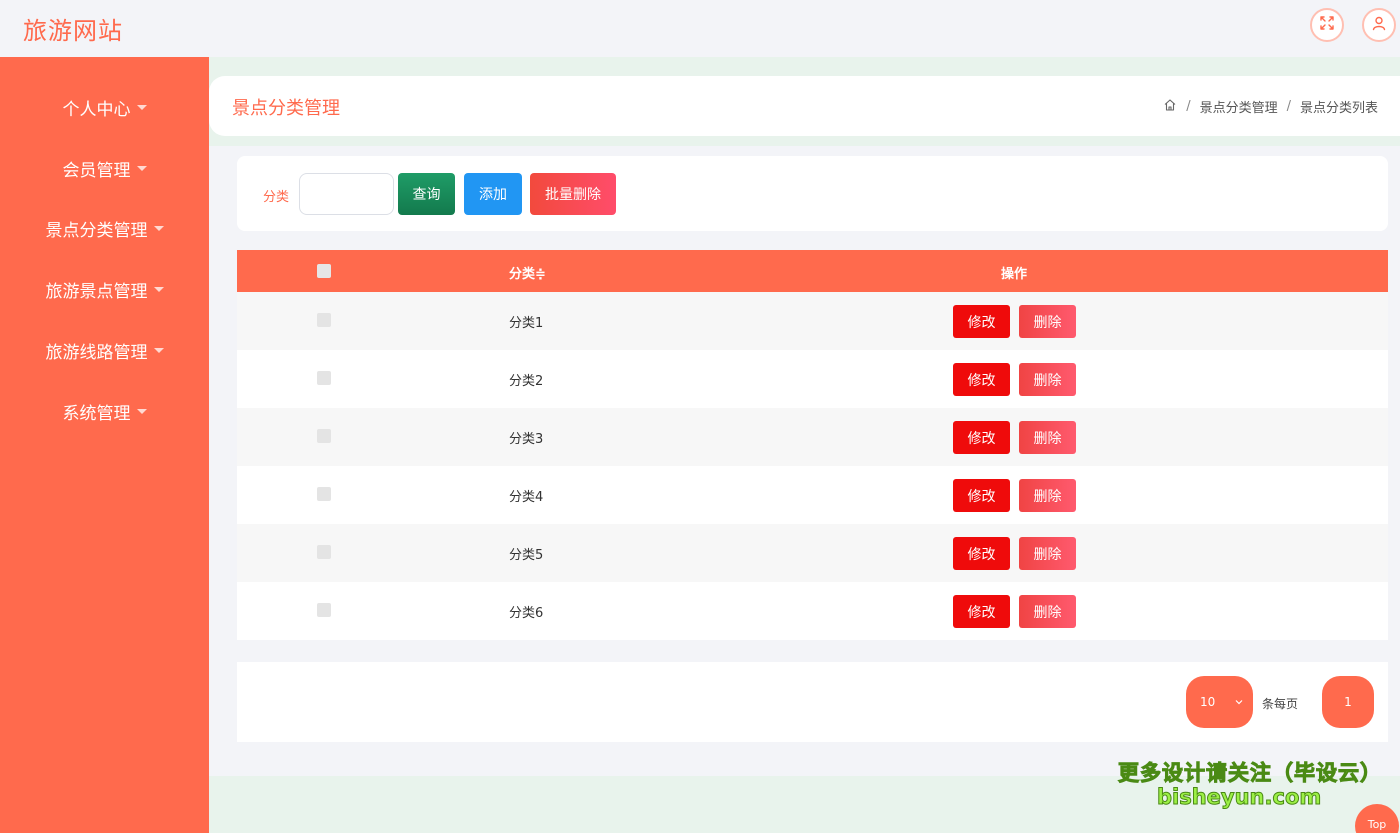 This screenshot has height=833, width=1400. What do you see at coordinates (812, 193) in the screenshot?
I see `search-card: 分类 查询 添加 批量删除` at bounding box center [812, 193].